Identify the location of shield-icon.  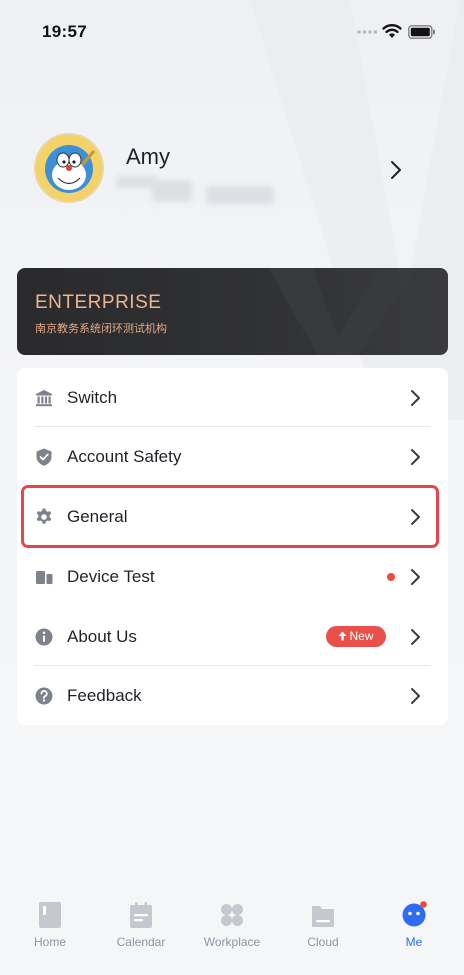
(44, 457).